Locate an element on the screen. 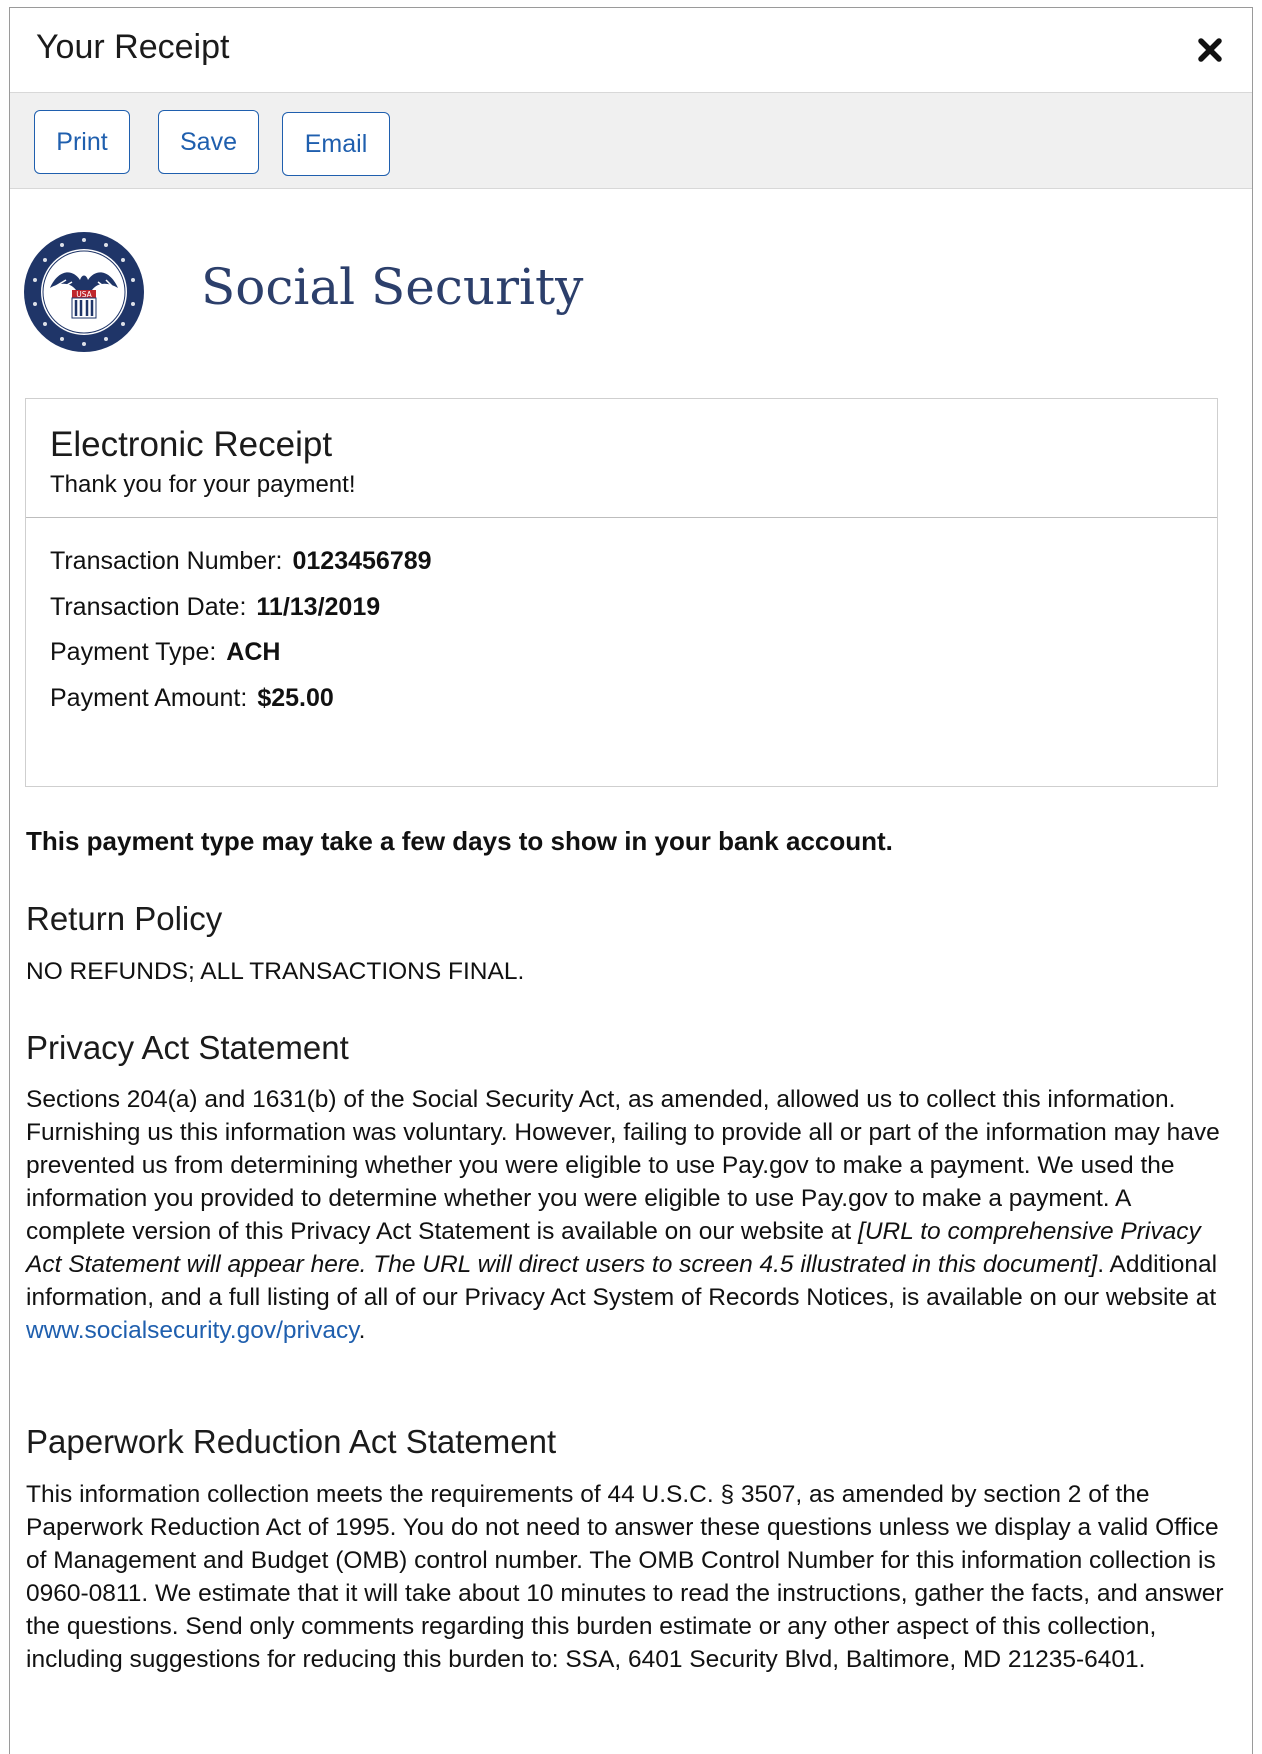 The width and height of the screenshot is (1262, 1754). payment-type-row: Payment Type: ACH is located at coordinates (165, 652).